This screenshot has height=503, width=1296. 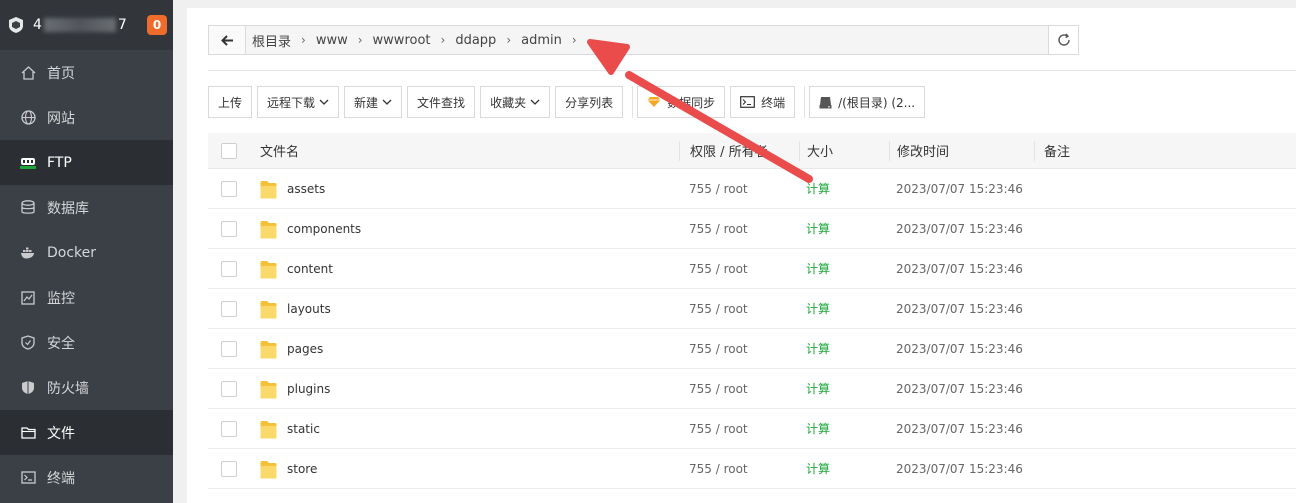 I want to click on sidebar-item-files: 文件, so click(x=86, y=432).